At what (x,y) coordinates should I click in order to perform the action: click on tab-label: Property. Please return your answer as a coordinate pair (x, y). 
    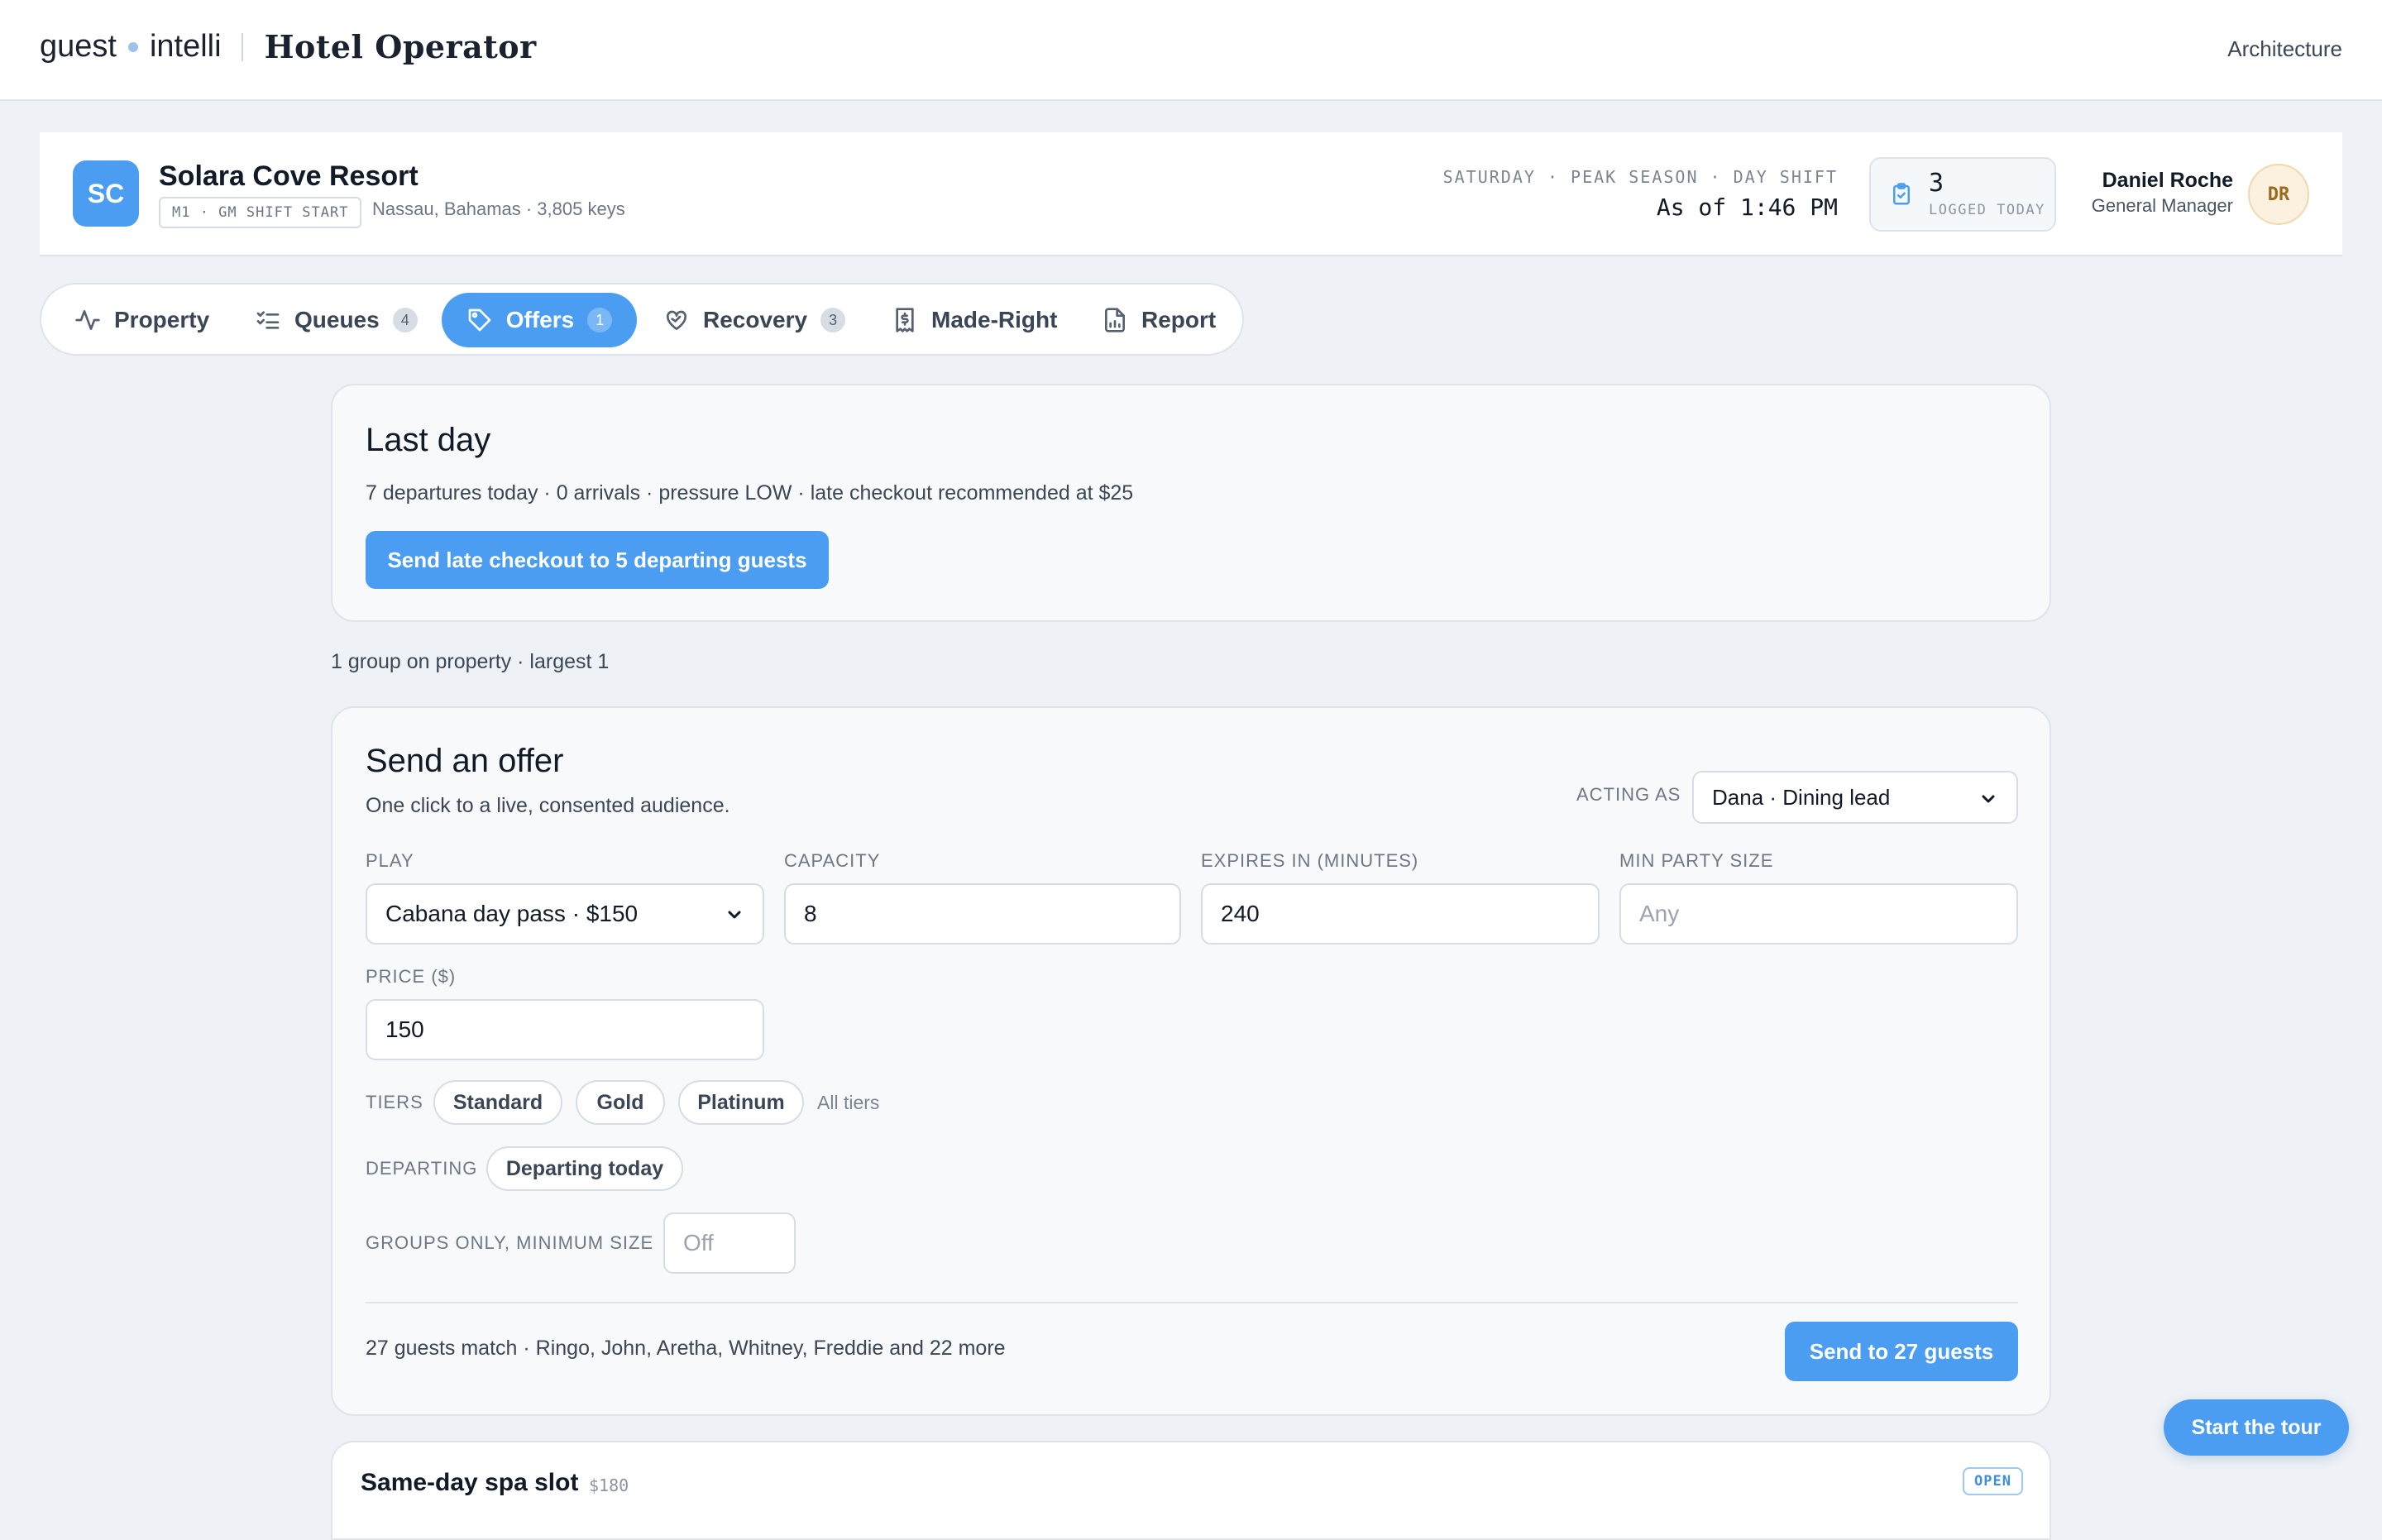
    Looking at the image, I should click on (162, 319).